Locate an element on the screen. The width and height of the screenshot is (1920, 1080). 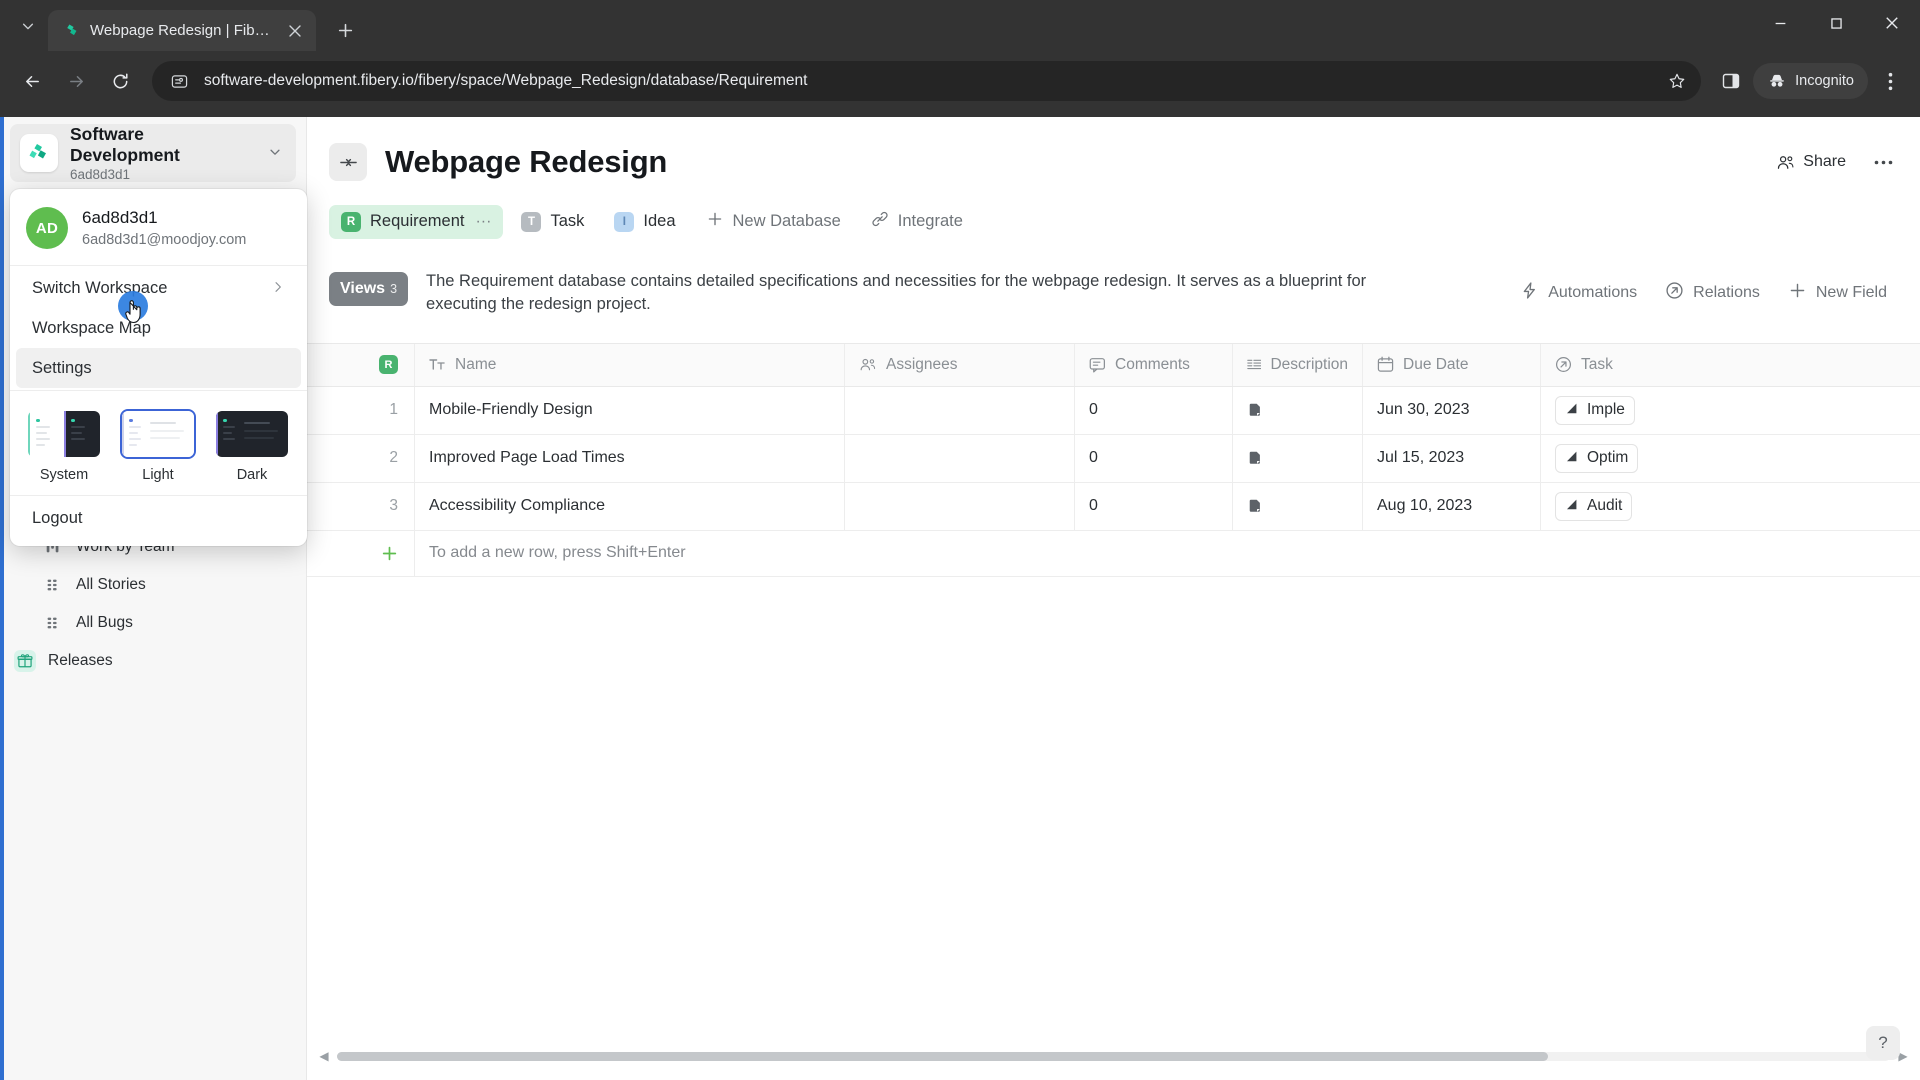
incognito-indicator: Incognito is located at coordinates (1810, 81).